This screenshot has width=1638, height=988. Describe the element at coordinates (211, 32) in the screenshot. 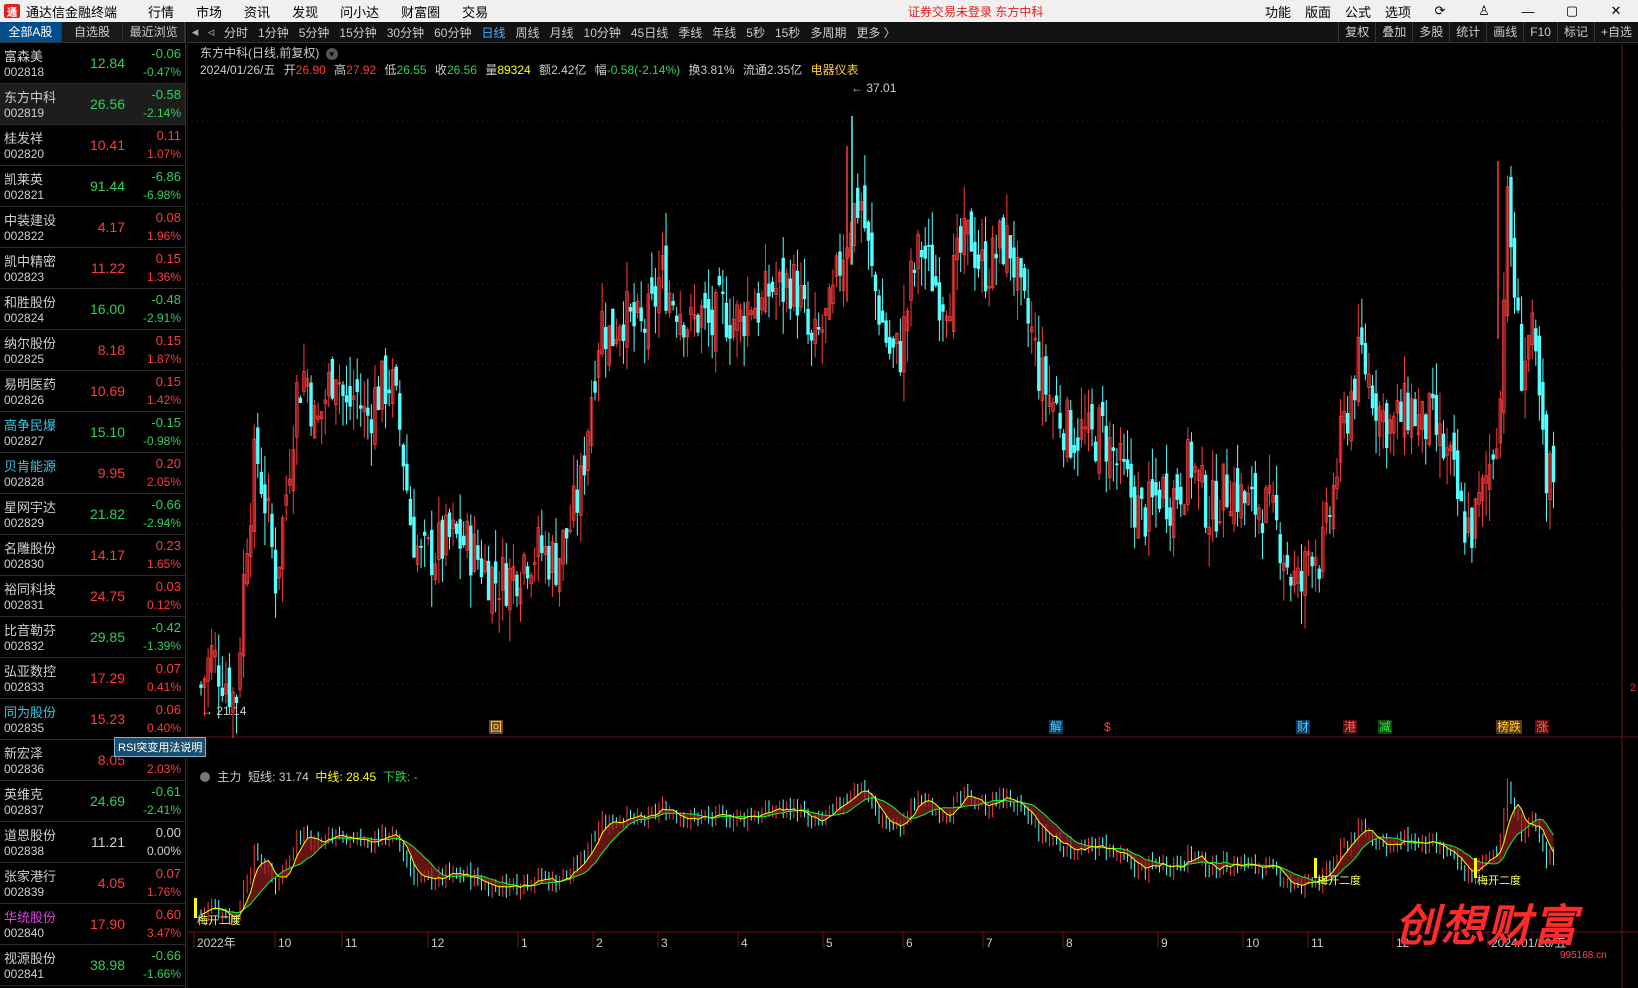

I see `chevron-left-icon-2: ◃` at that location.